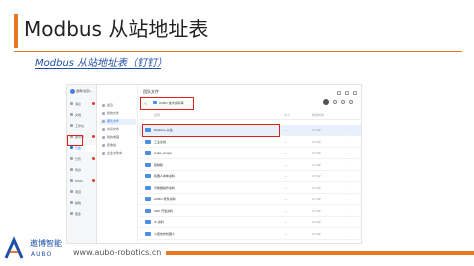  What do you see at coordinates (82, 159) in the screenshot?
I see `nav-item: 日历` at bounding box center [82, 159].